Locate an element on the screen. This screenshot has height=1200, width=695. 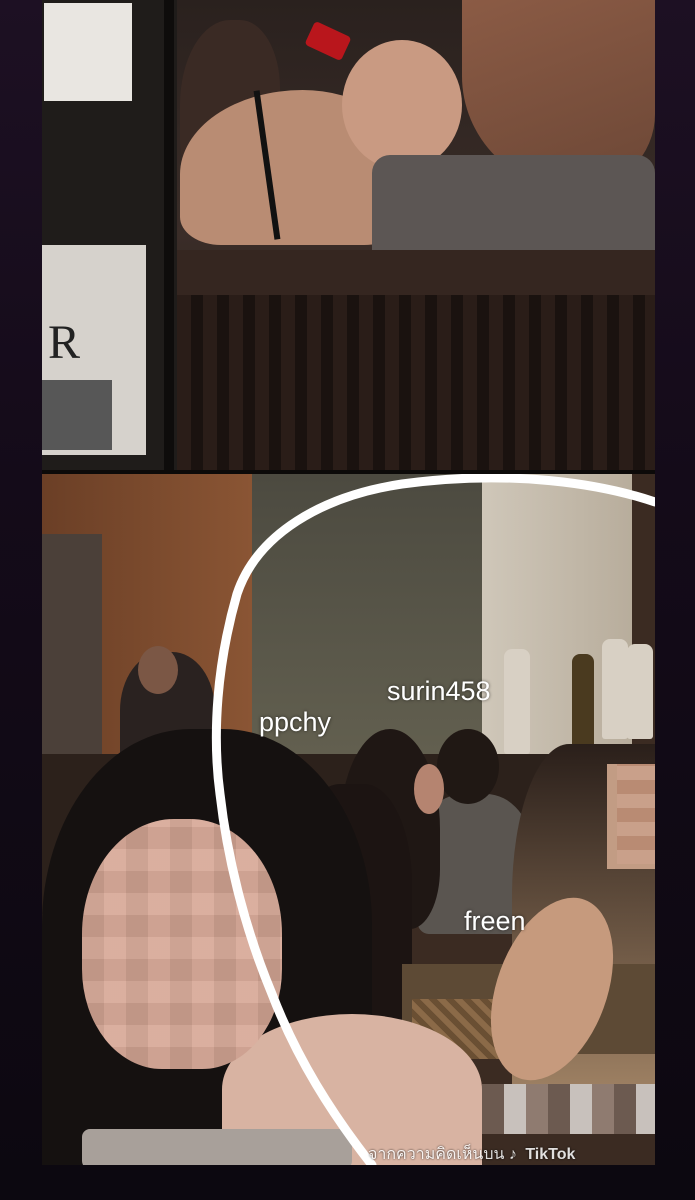
wood-slat-panel is located at coordinates (416, 382).